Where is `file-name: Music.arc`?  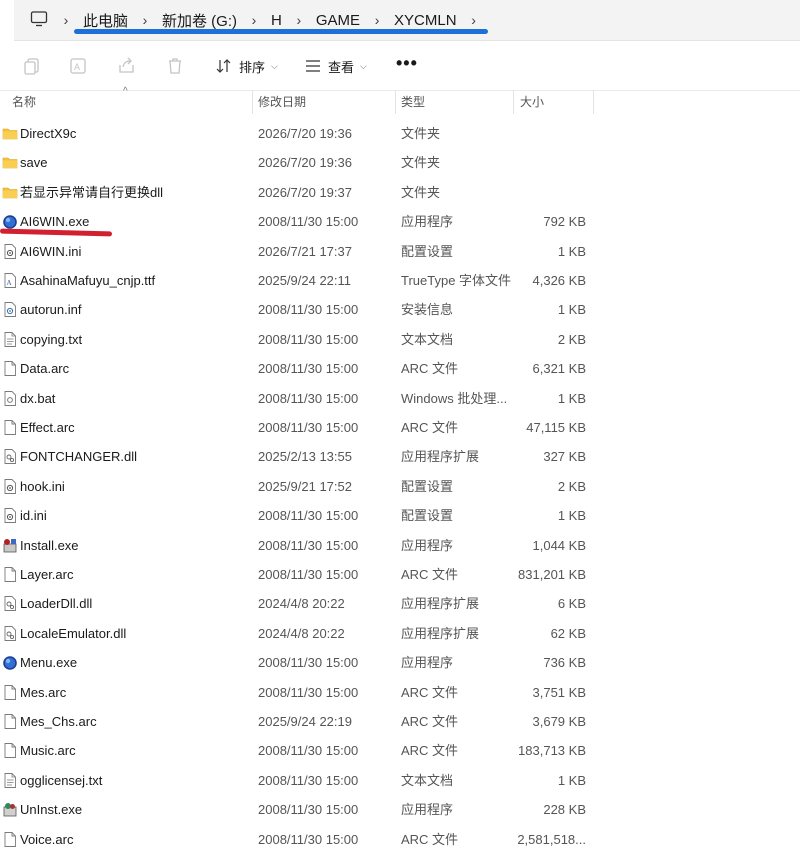
file-name: Music.arc is located at coordinates (48, 751).